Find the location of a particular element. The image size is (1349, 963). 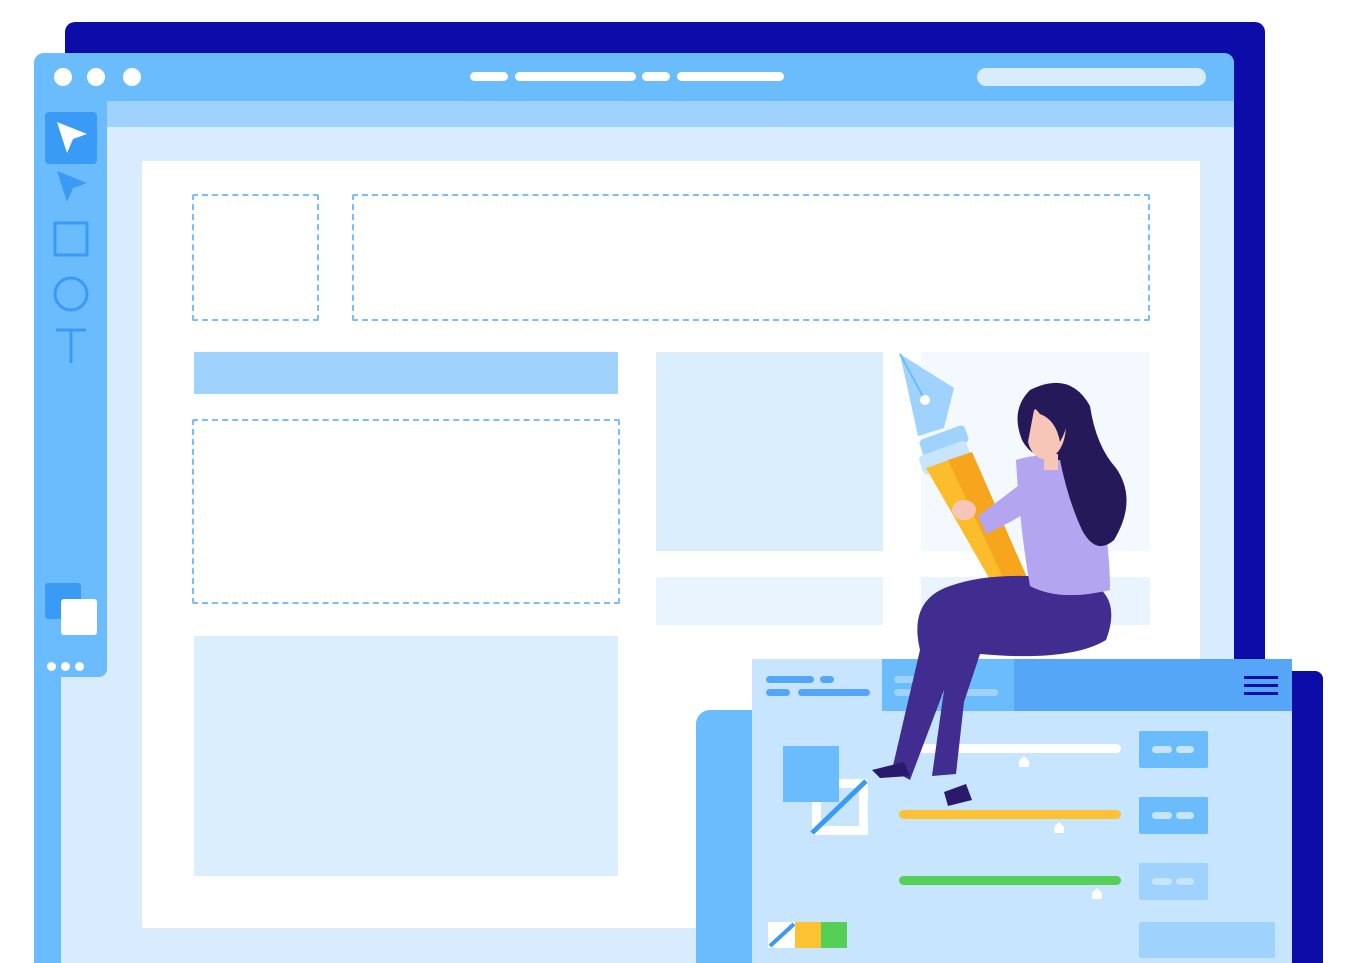

tool-ellipse is located at coordinates (71, 294).